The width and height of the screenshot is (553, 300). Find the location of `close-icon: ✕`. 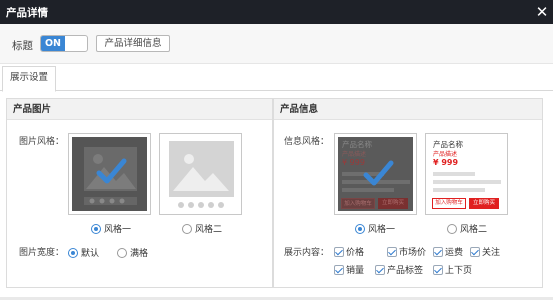

close-icon: ✕ is located at coordinates (542, 12).